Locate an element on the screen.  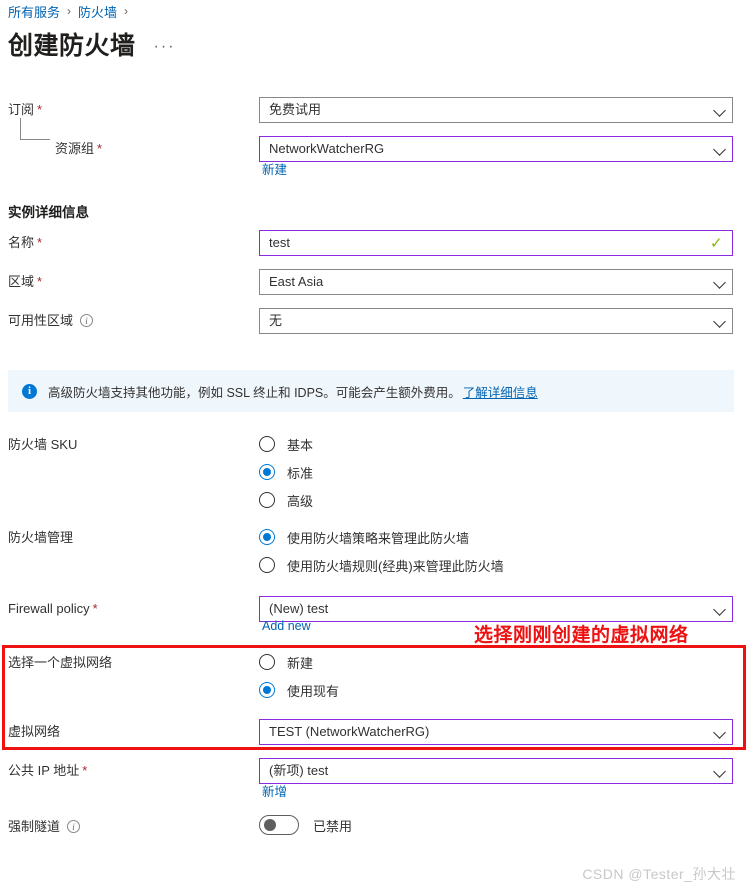
region-row: 区域 * East Asia is located at coordinates (377, 281).